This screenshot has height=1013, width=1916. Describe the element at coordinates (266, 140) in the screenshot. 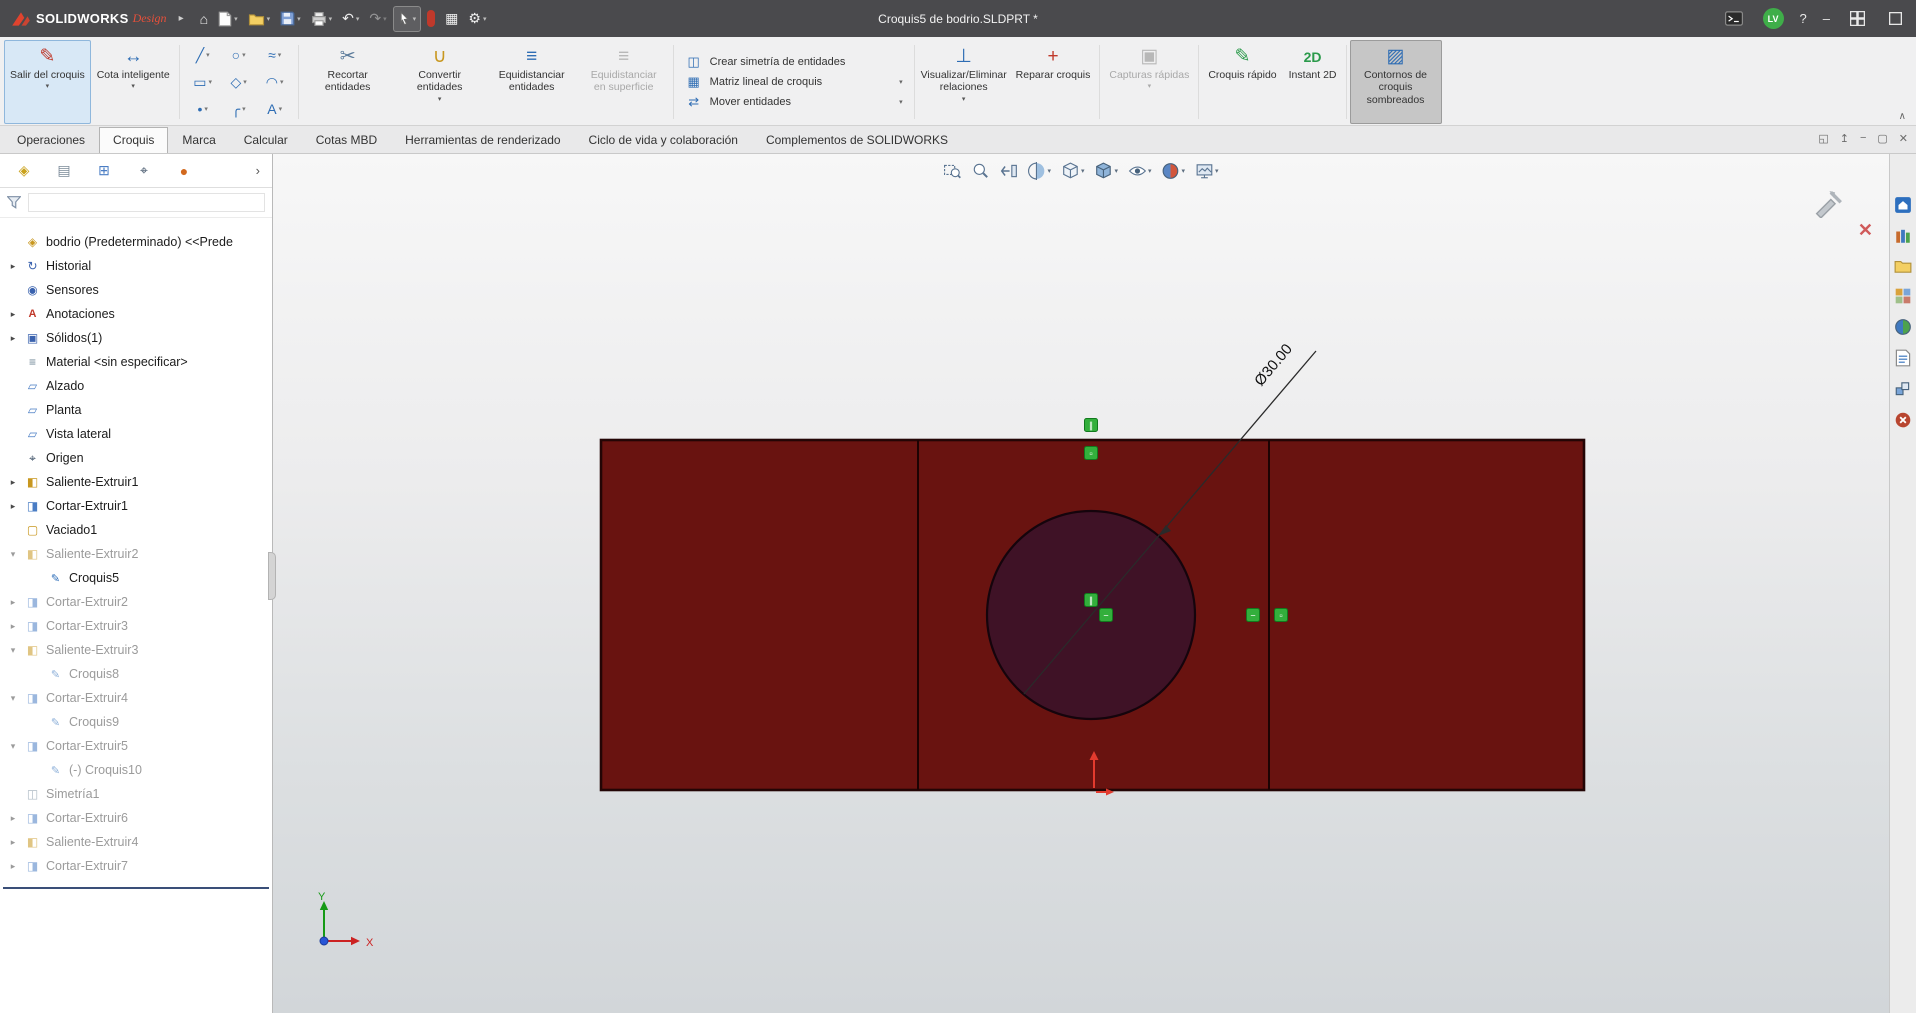

I see `tab-calcular: Calcular` at that location.